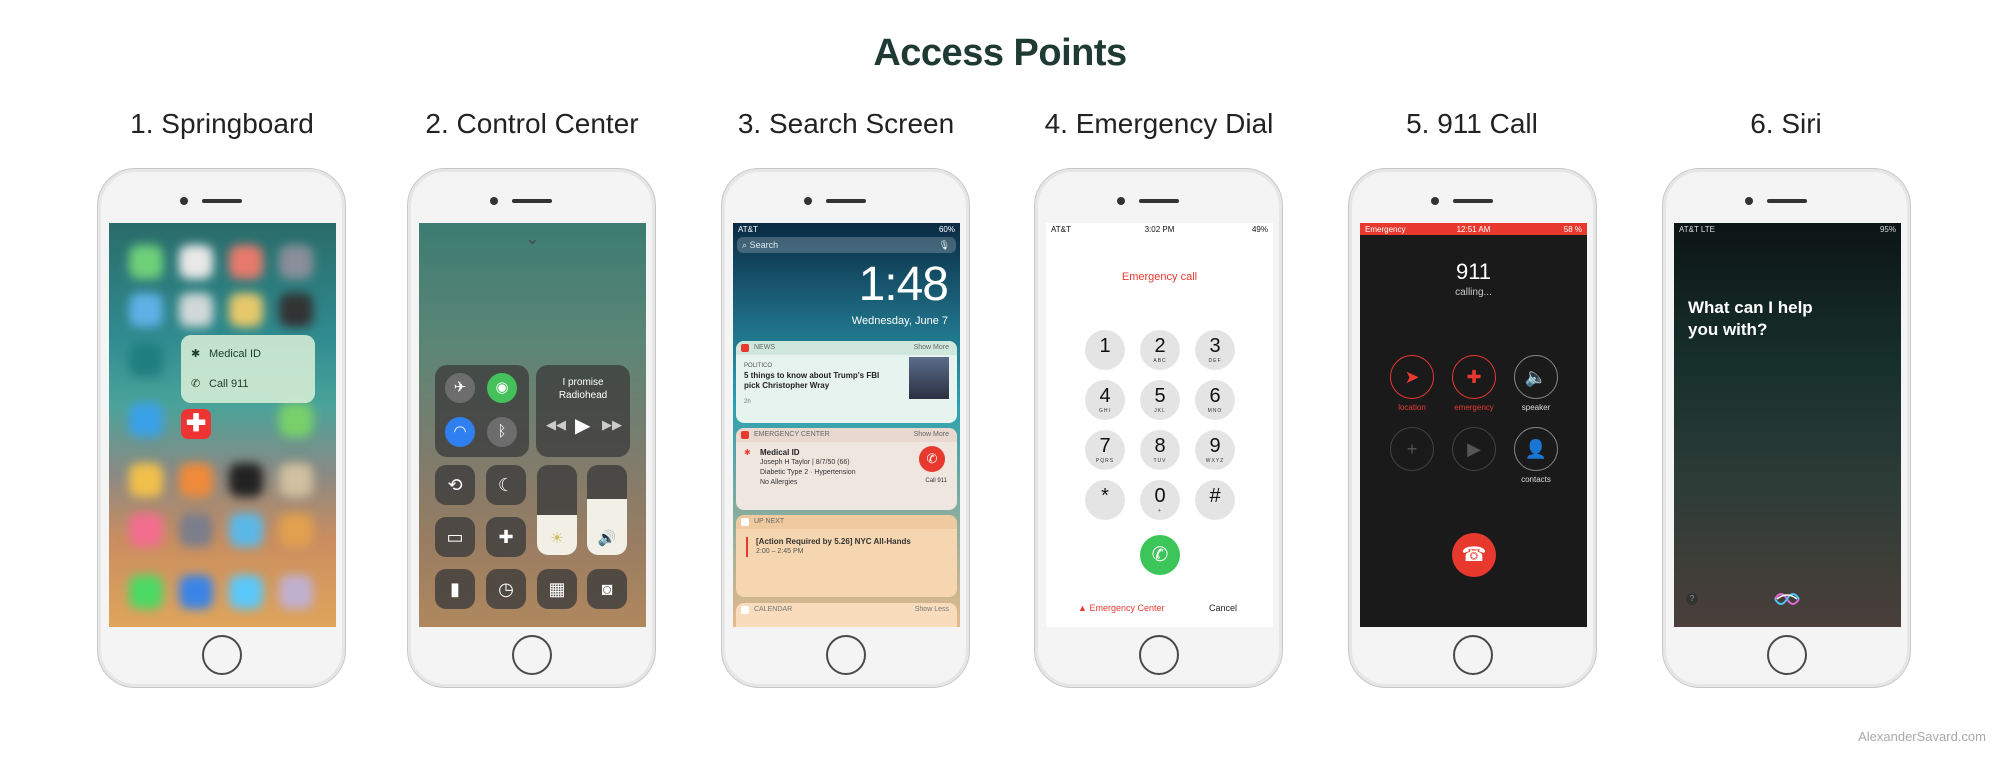  Describe the element at coordinates (556, 425) in the screenshot. I see `rewind-icon: ◀◀` at that location.